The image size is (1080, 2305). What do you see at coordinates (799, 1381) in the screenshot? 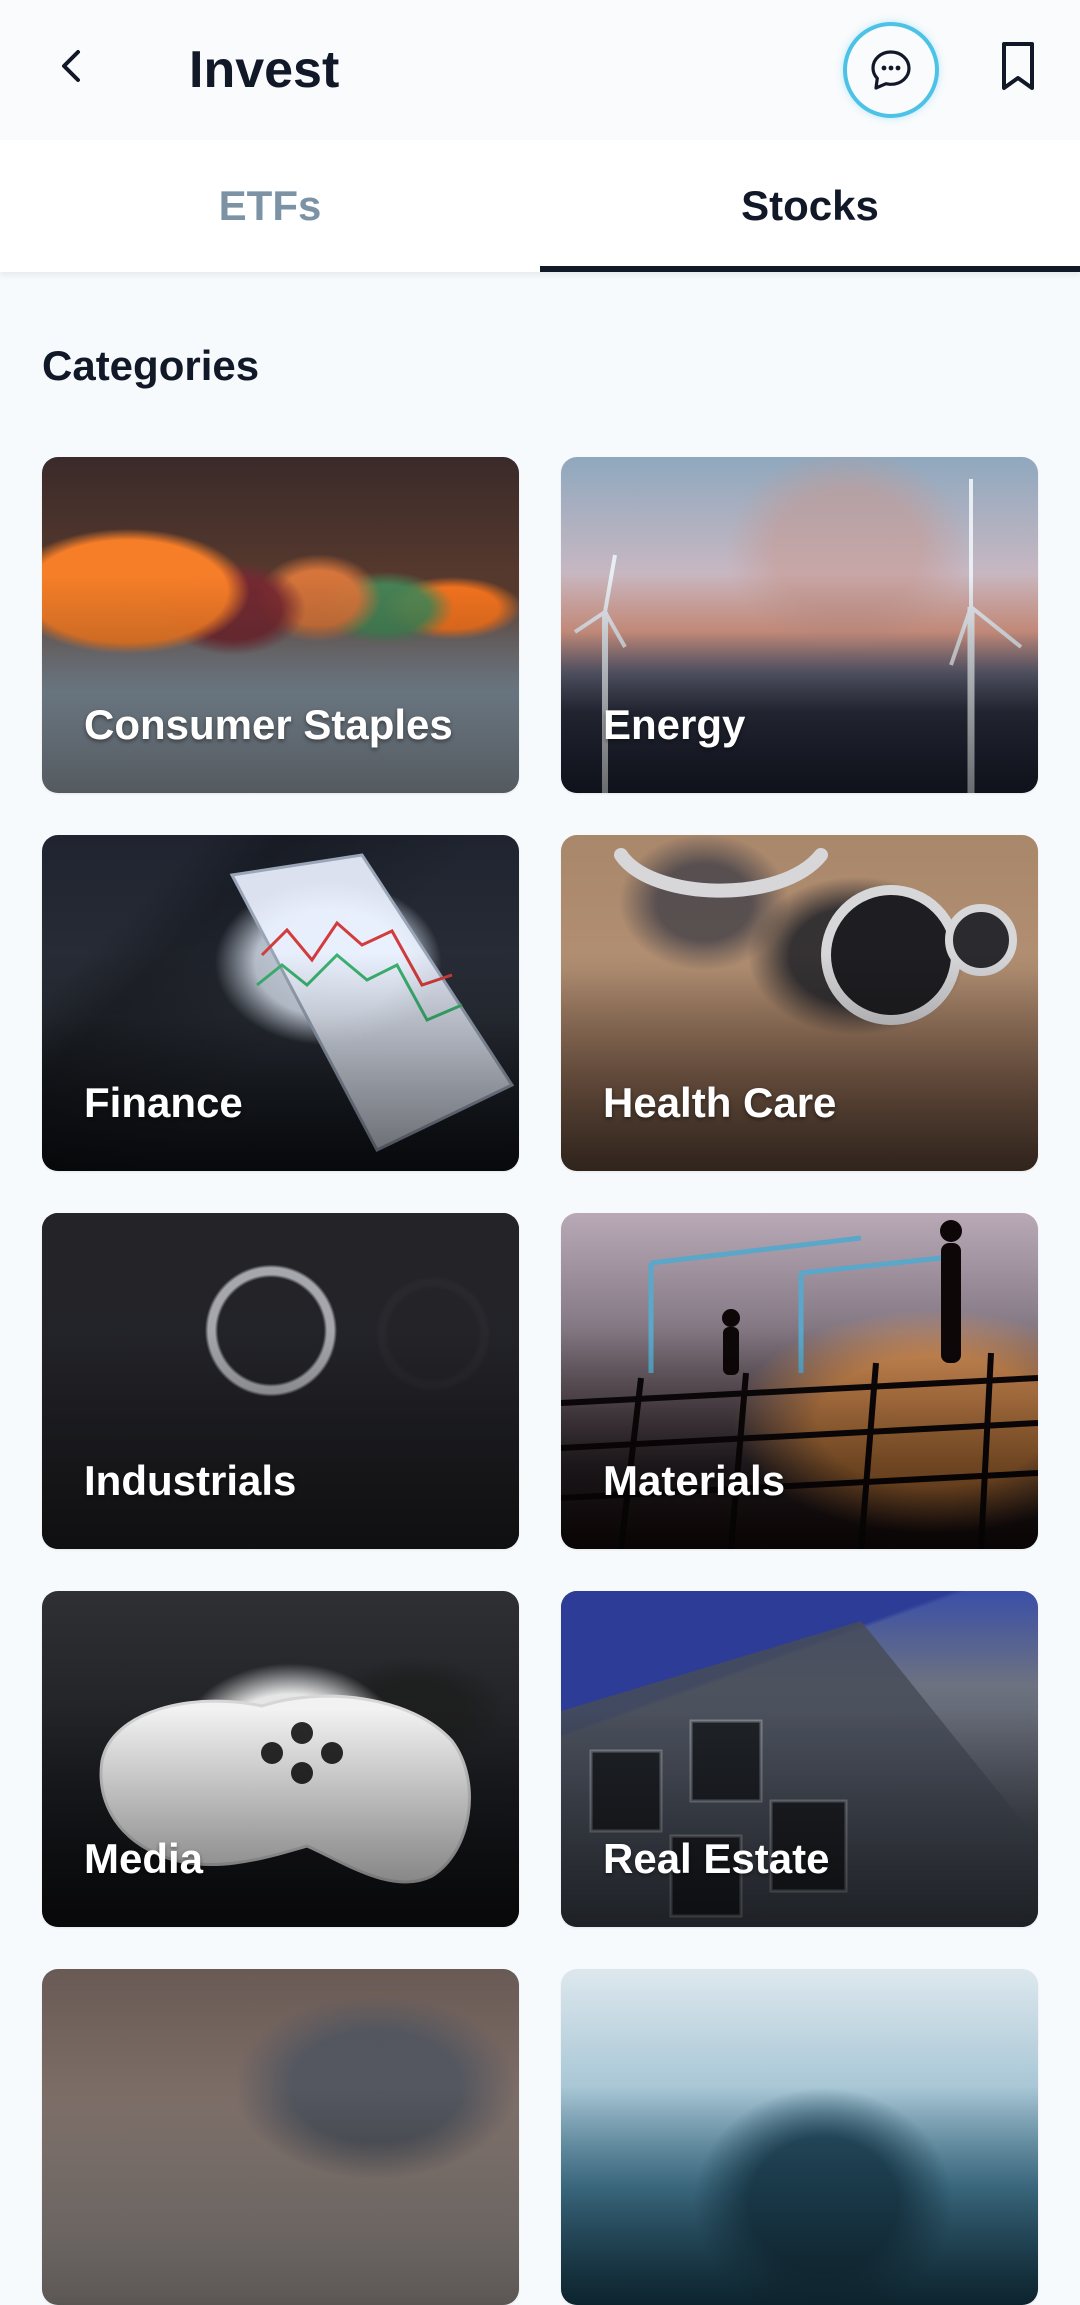
I see `category-card-materials: Materials` at bounding box center [799, 1381].